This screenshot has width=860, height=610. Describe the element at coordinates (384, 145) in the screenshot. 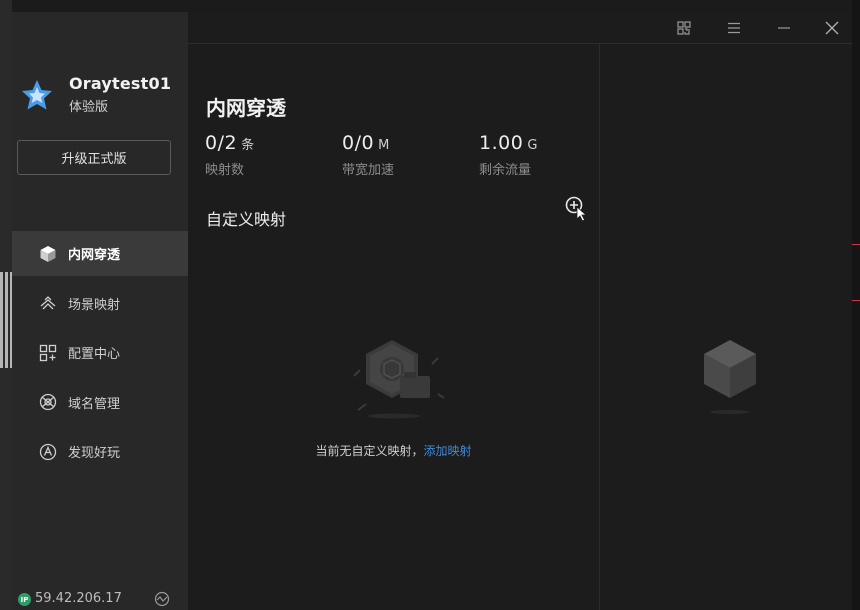

I see `stat-unit: M` at that location.